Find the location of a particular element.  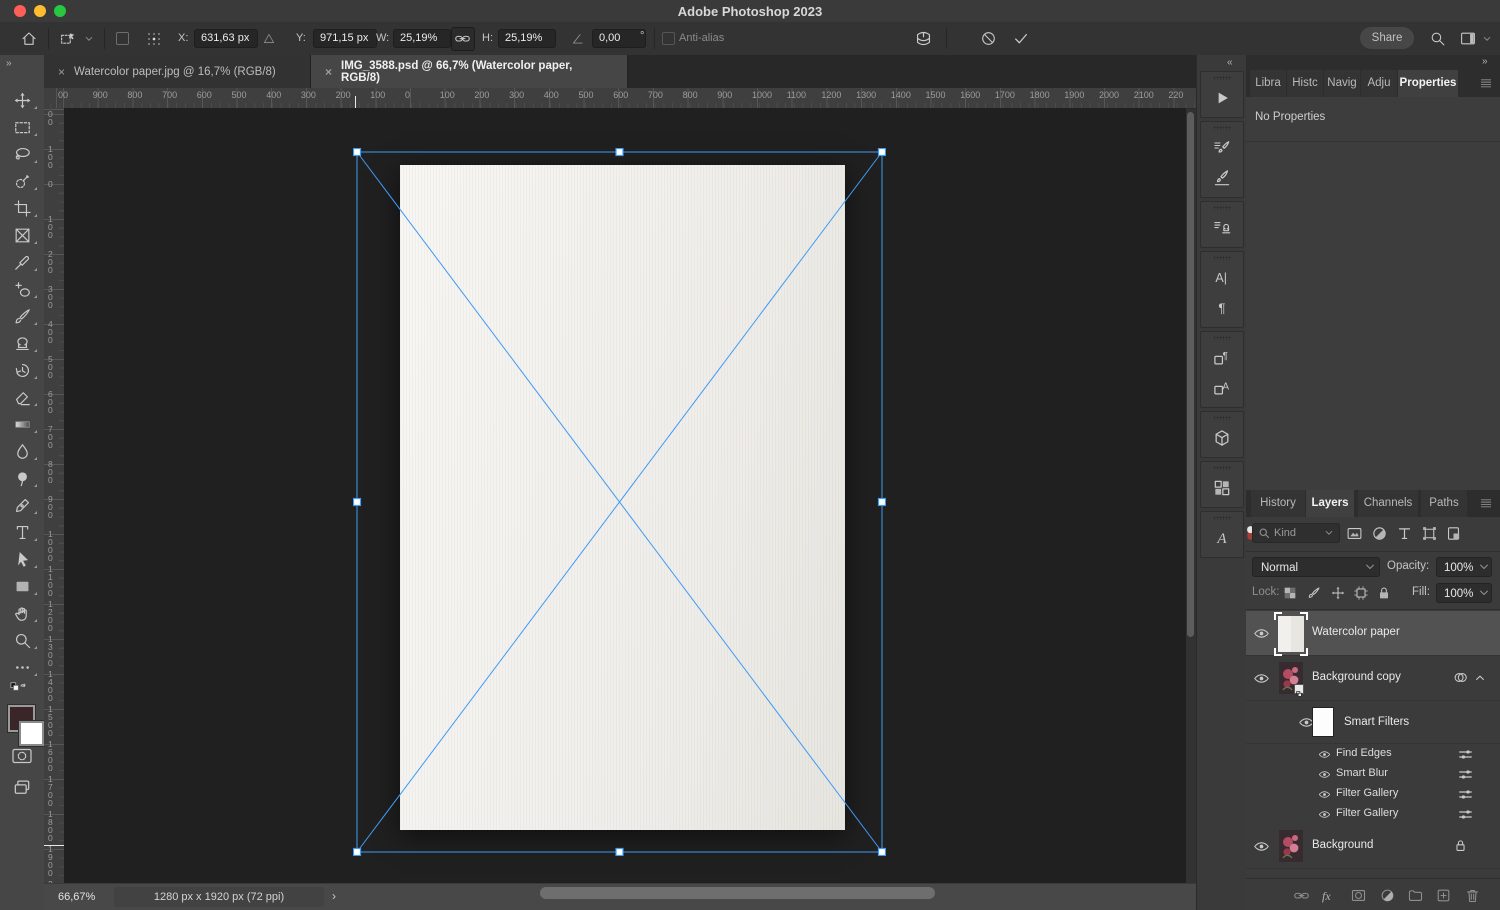

object-selection-tool is located at coordinates (22, 181).